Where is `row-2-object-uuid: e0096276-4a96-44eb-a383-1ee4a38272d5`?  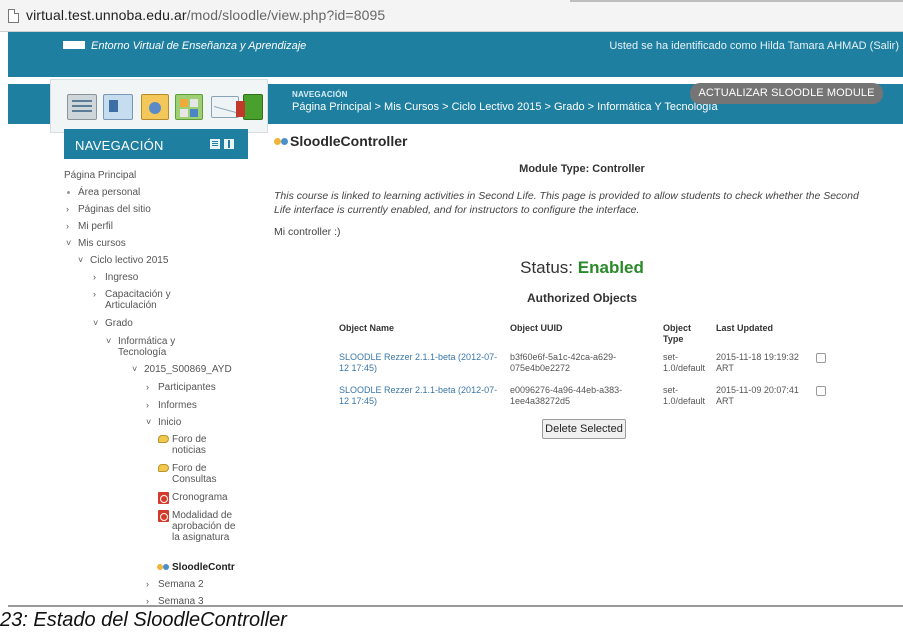 row-2-object-uuid: e0096276-4a96-44eb-a383-1ee4a38272d5 is located at coordinates (566, 395).